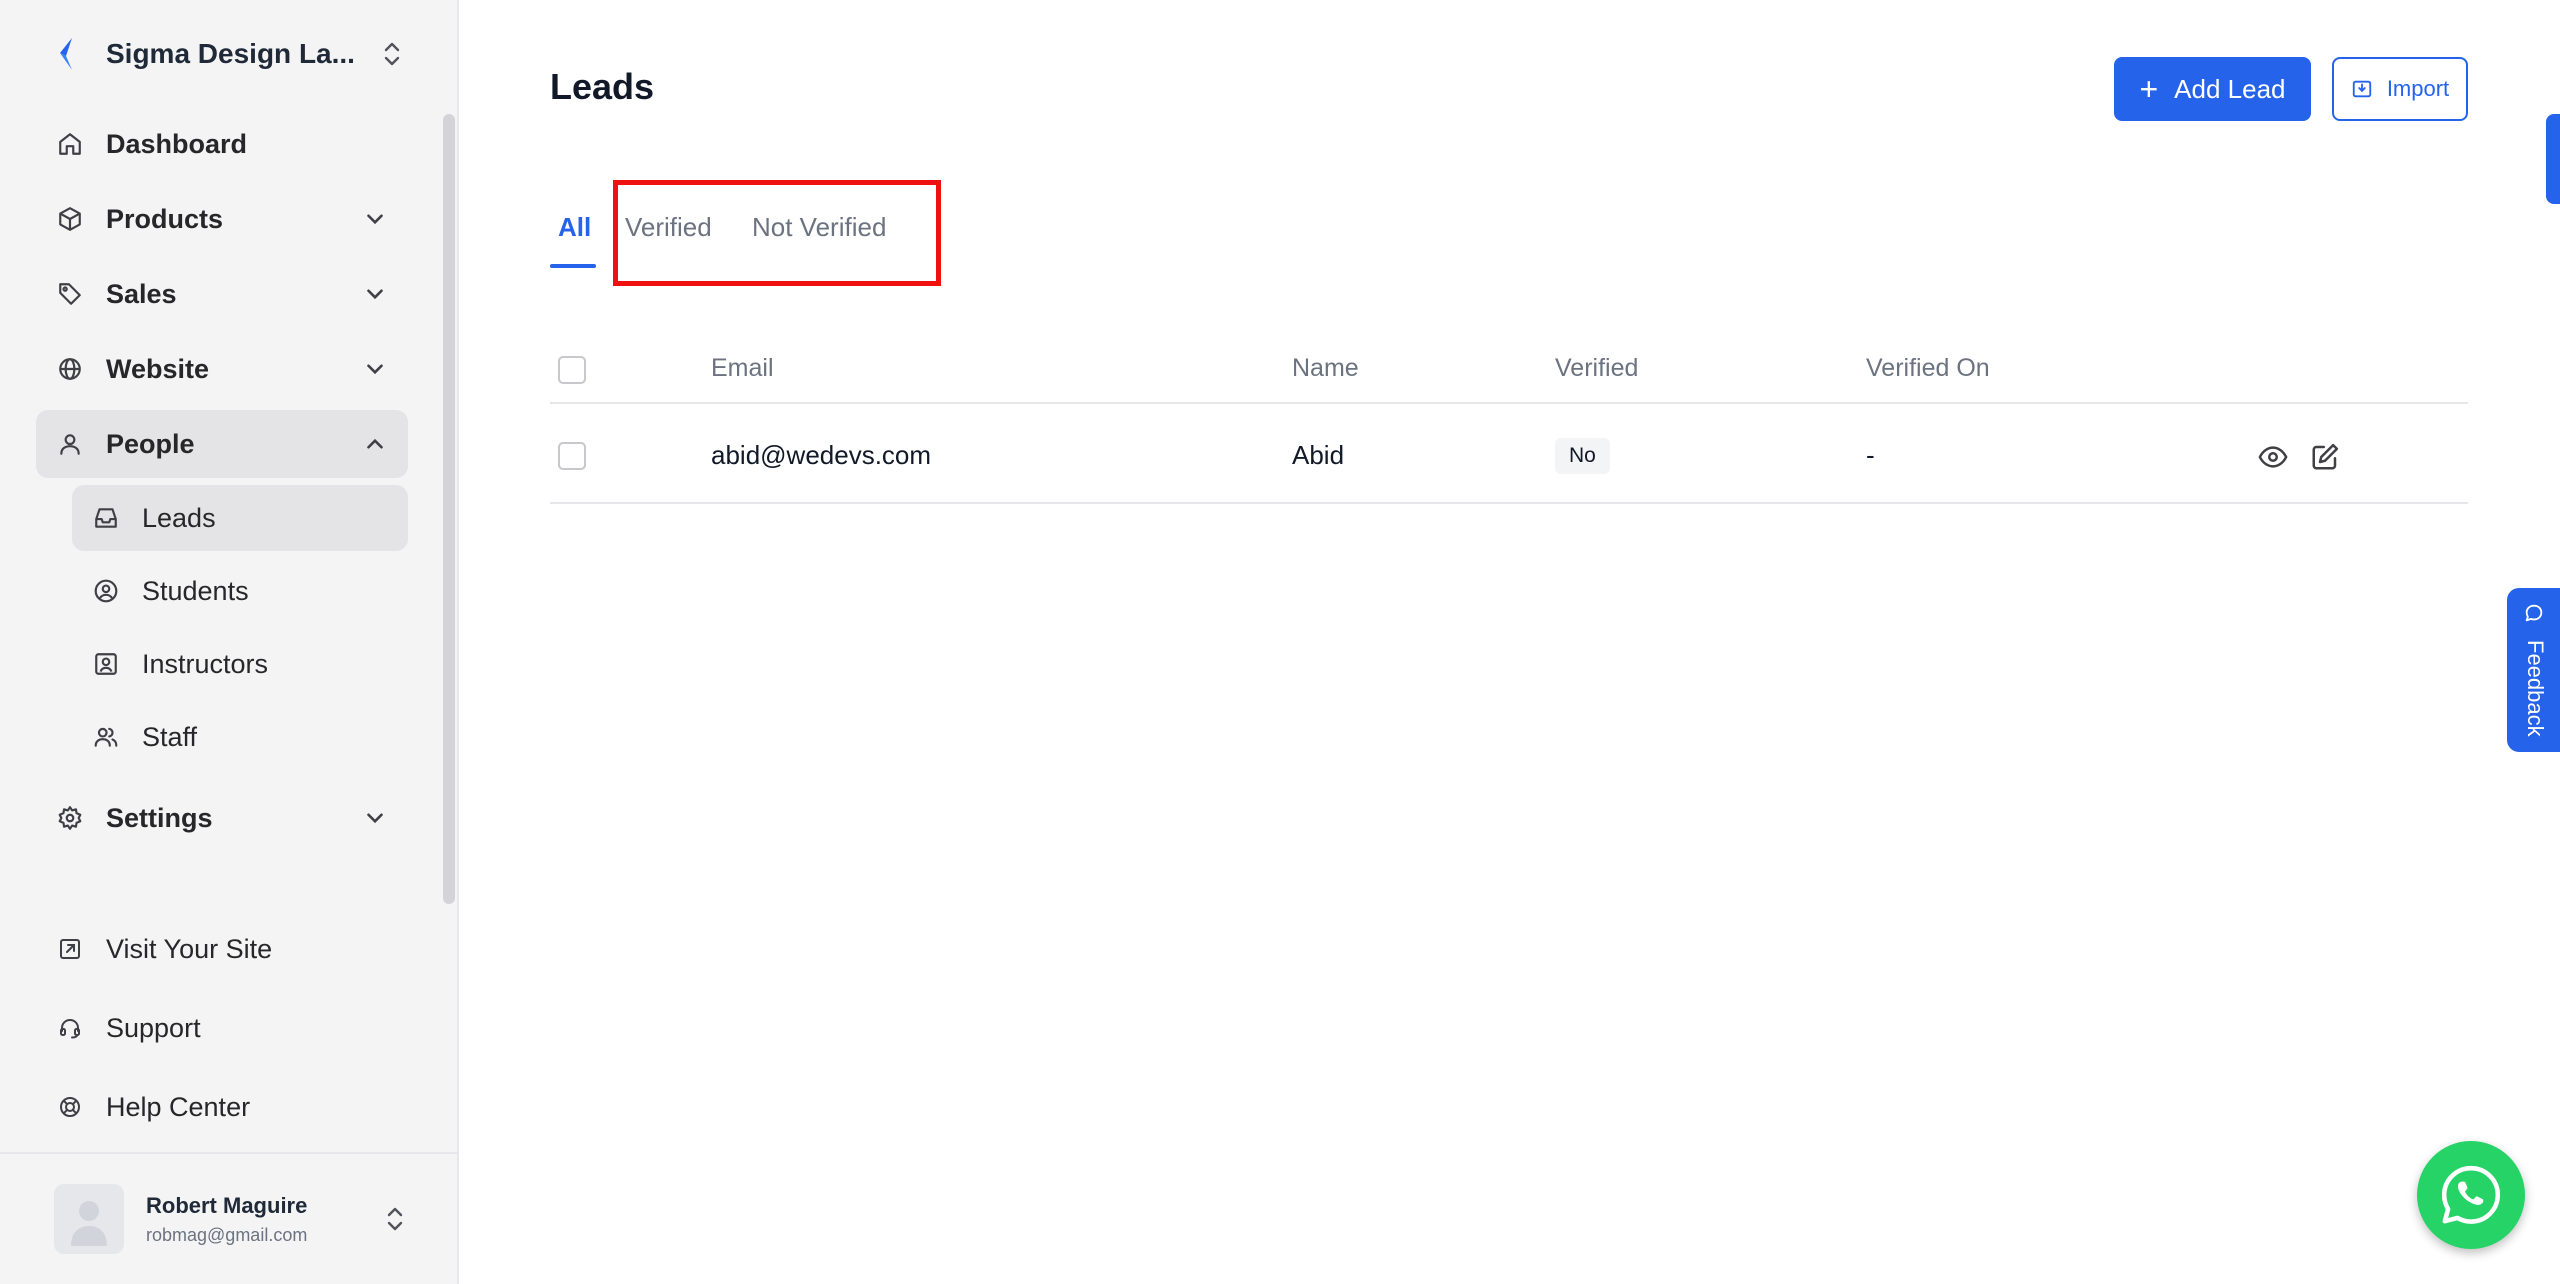  What do you see at coordinates (1928, 368) in the screenshot?
I see `column-verified-on: Verified On` at bounding box center [1928, 368].